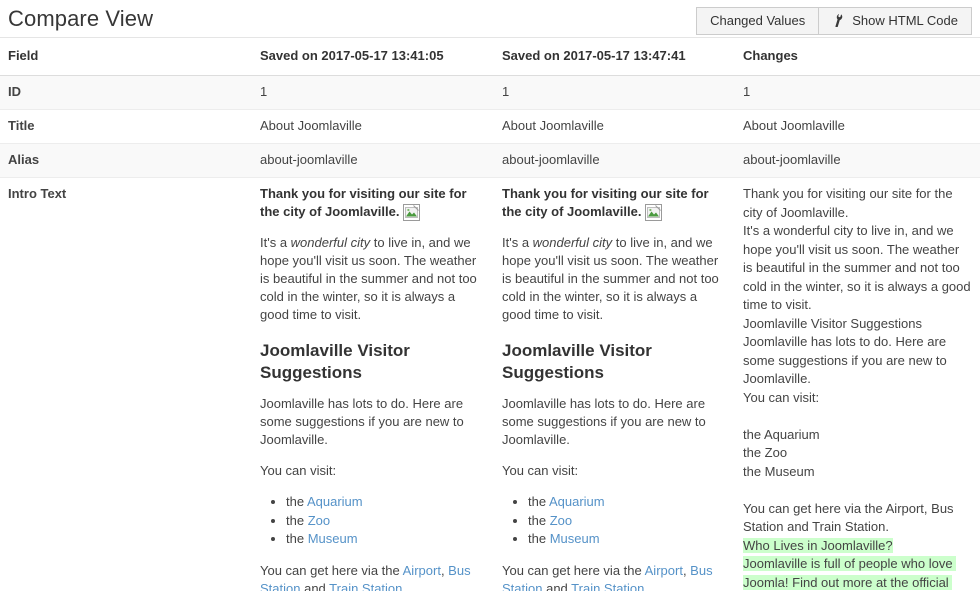  Describe the element at coordinates (857, 57) in the screenshot. I see `column-header-changes: Changes` at that location.